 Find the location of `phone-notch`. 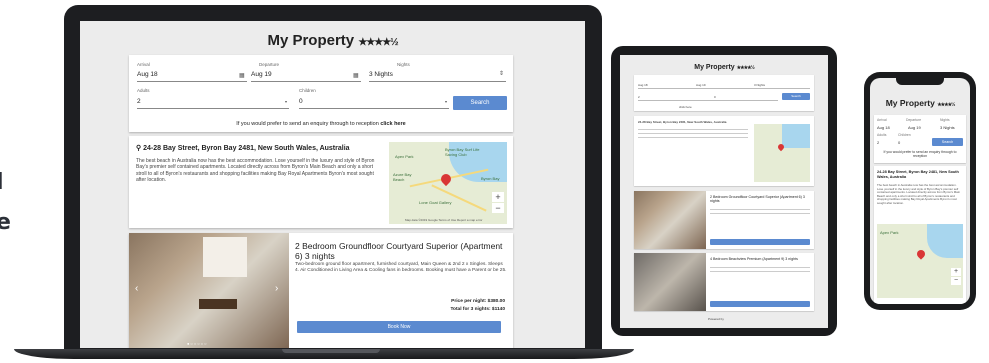

phone-notch is located at coordinates (920, 81).